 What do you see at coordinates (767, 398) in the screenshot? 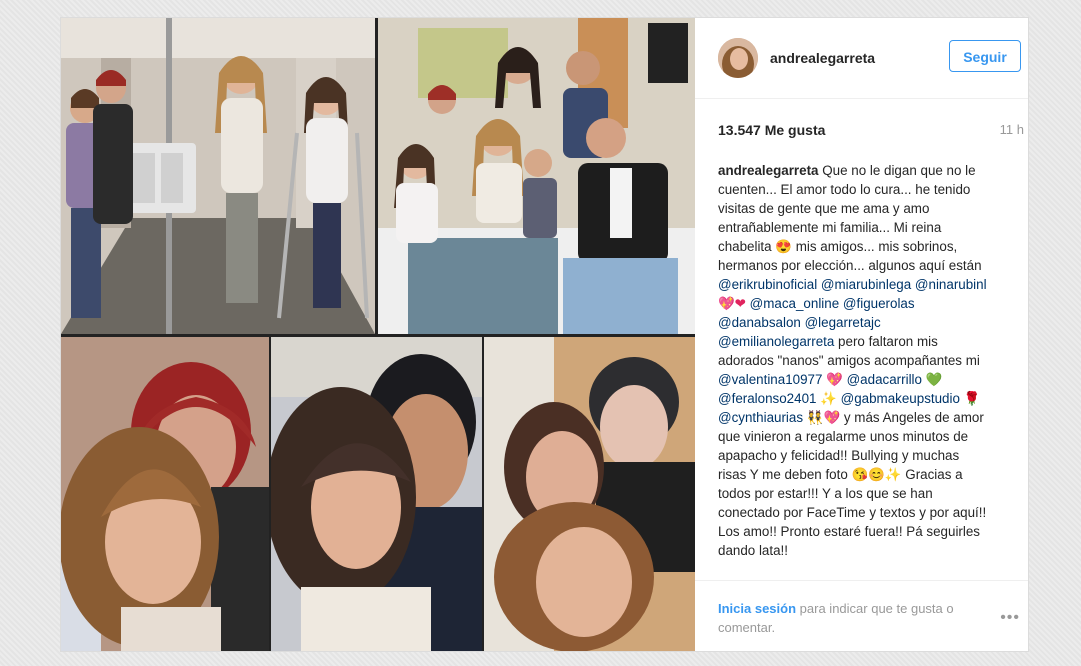
I see `mention-link: @feralonso2401` at bounding box center [767, 398].